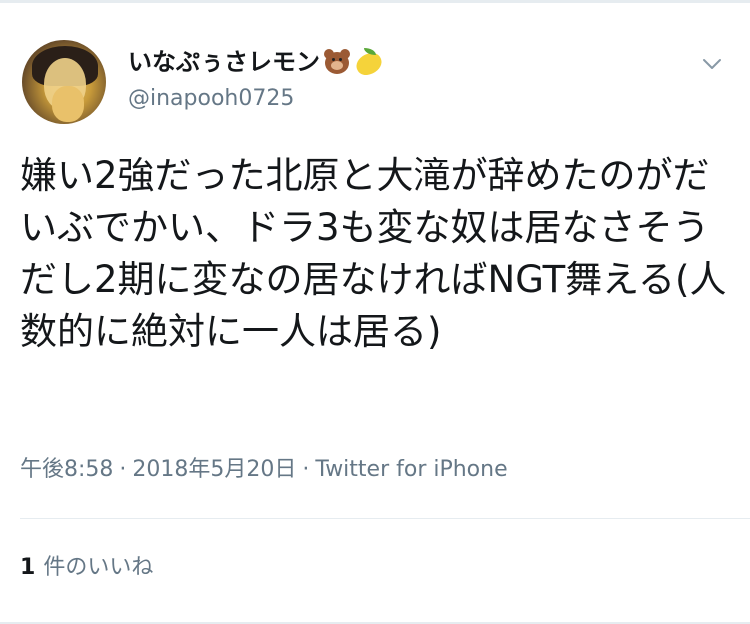  Describe the element at coordinates (64, 82) in the screenshot. I see `avatar` at that location.